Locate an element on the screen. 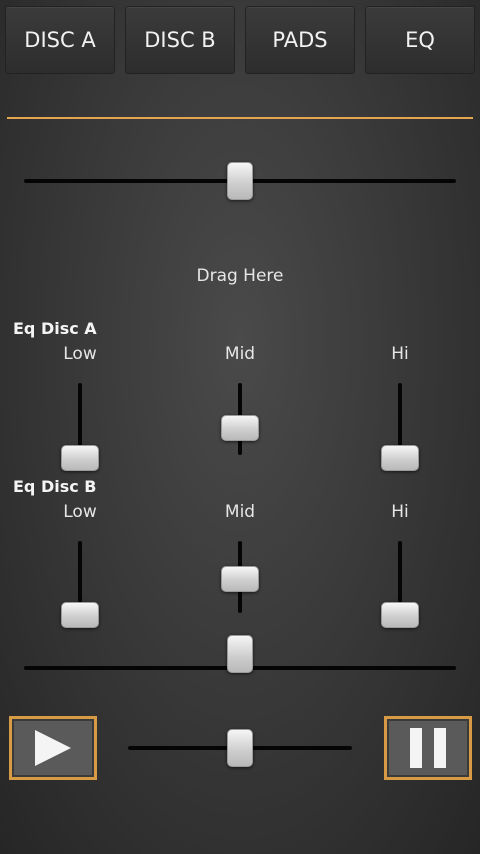  tab-disc-a: DISC A is located at coordinates (60, 40).